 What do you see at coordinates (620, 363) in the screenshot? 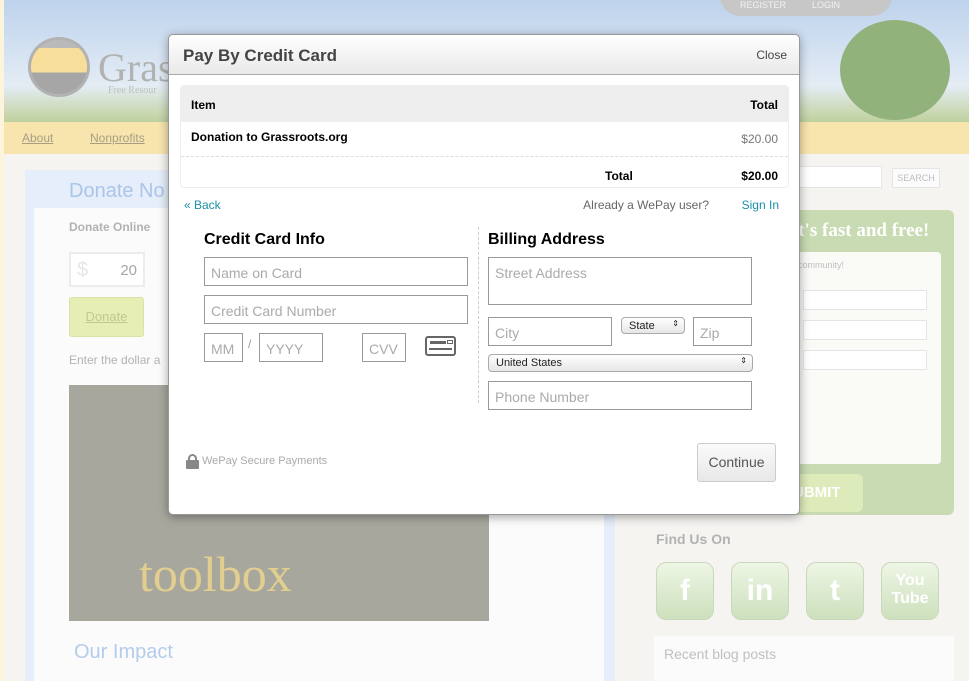
I see `country-select: United States ⇕` at bounding box center [620, 363].